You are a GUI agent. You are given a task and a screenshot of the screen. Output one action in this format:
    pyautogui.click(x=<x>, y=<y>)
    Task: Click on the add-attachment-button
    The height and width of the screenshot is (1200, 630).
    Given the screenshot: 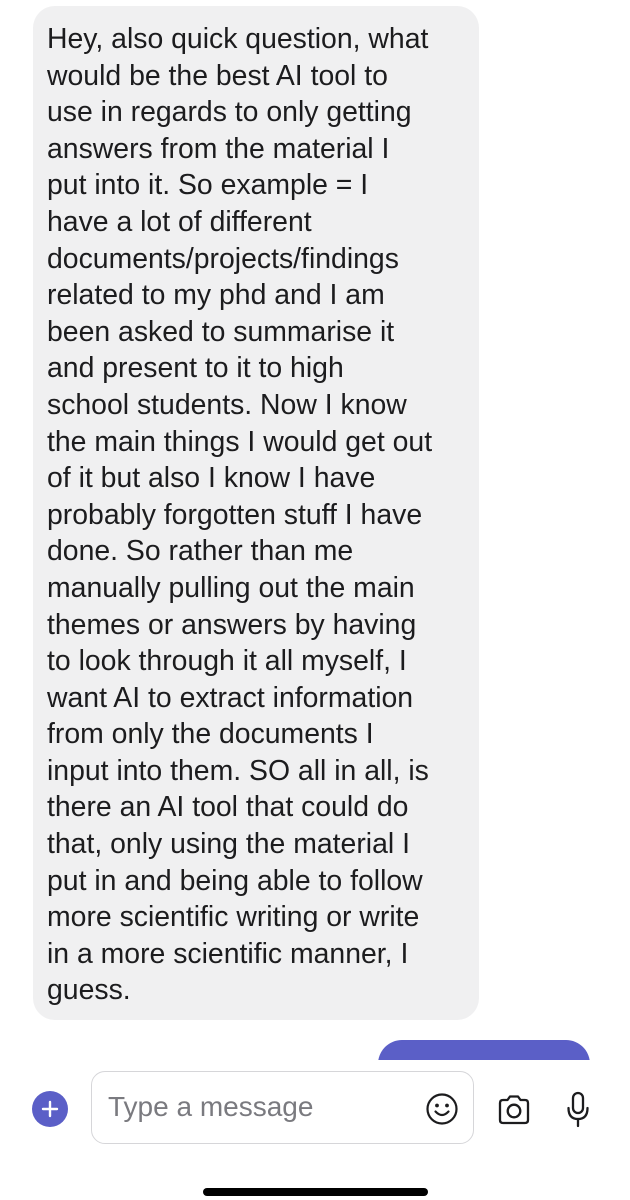 What is the action you would take?
    pyautogui.click(x=50, y=1109)
    